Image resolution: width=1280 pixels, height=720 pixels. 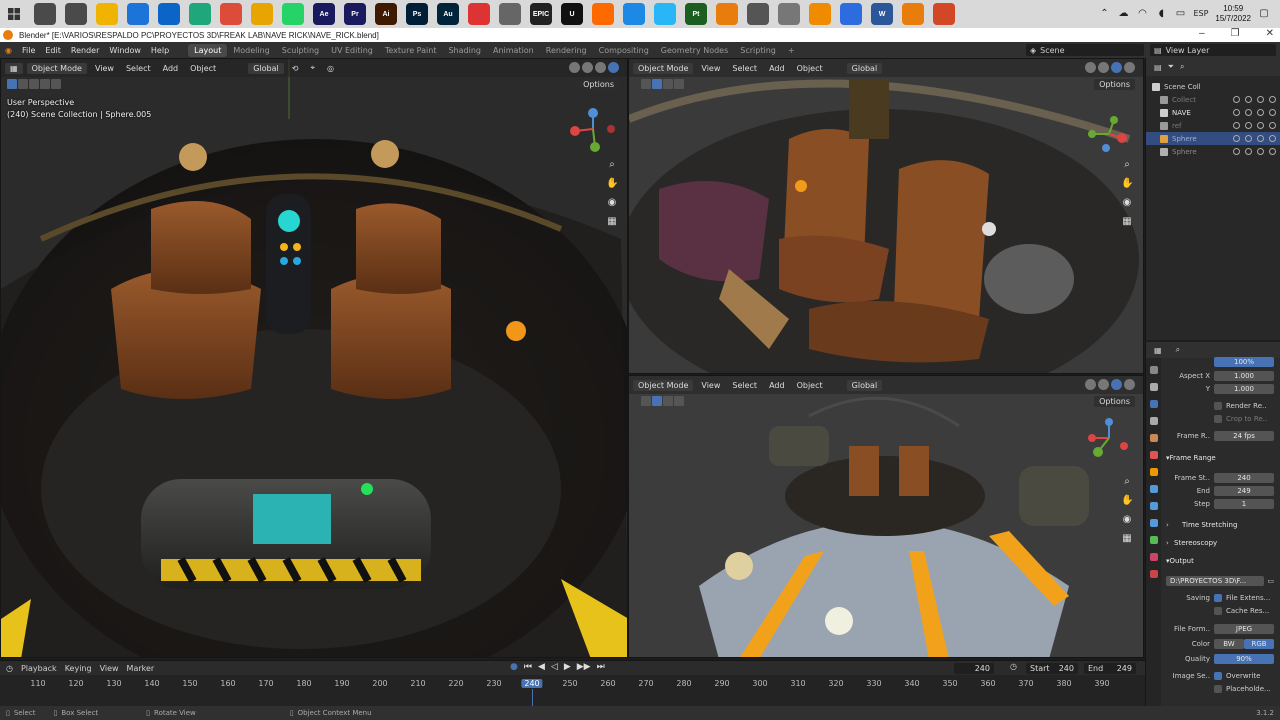 I want to click on color-bw-button: BW, so click(x=1229, y=643).